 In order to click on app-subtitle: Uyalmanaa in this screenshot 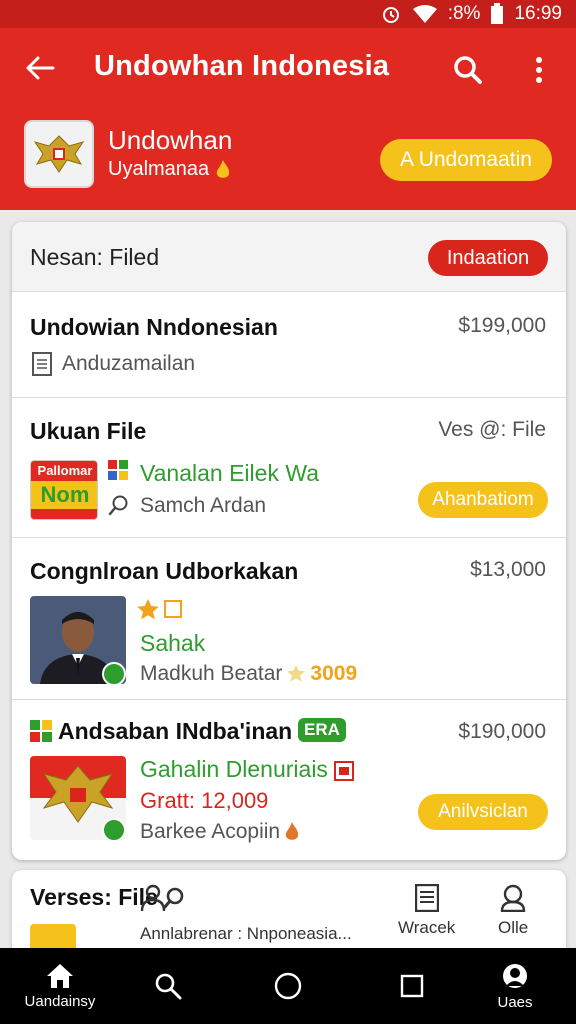, I will do `click(169, 169)`.